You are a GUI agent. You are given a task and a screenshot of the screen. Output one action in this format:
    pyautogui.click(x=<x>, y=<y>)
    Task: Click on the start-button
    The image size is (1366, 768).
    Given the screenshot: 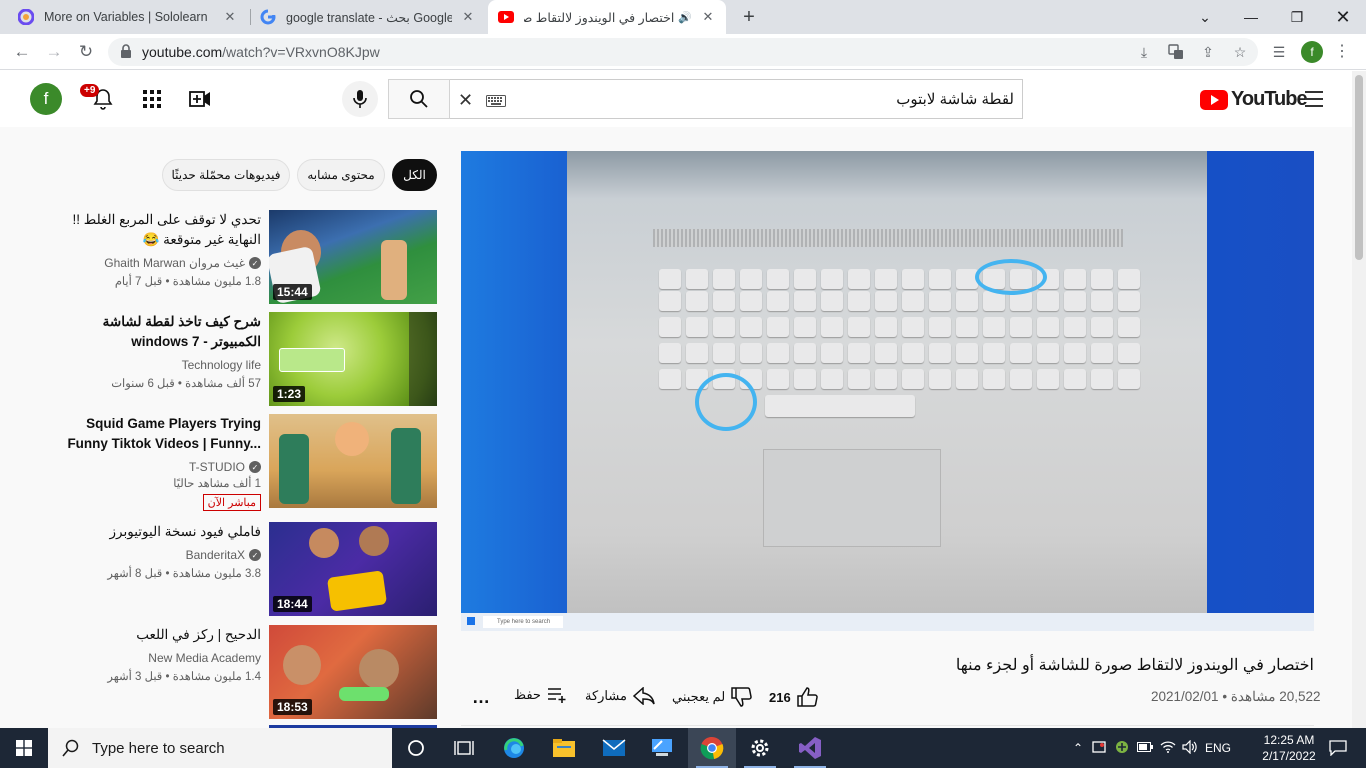 What is the action you would take?
    pyautogui.click(x=24, y=748)
    